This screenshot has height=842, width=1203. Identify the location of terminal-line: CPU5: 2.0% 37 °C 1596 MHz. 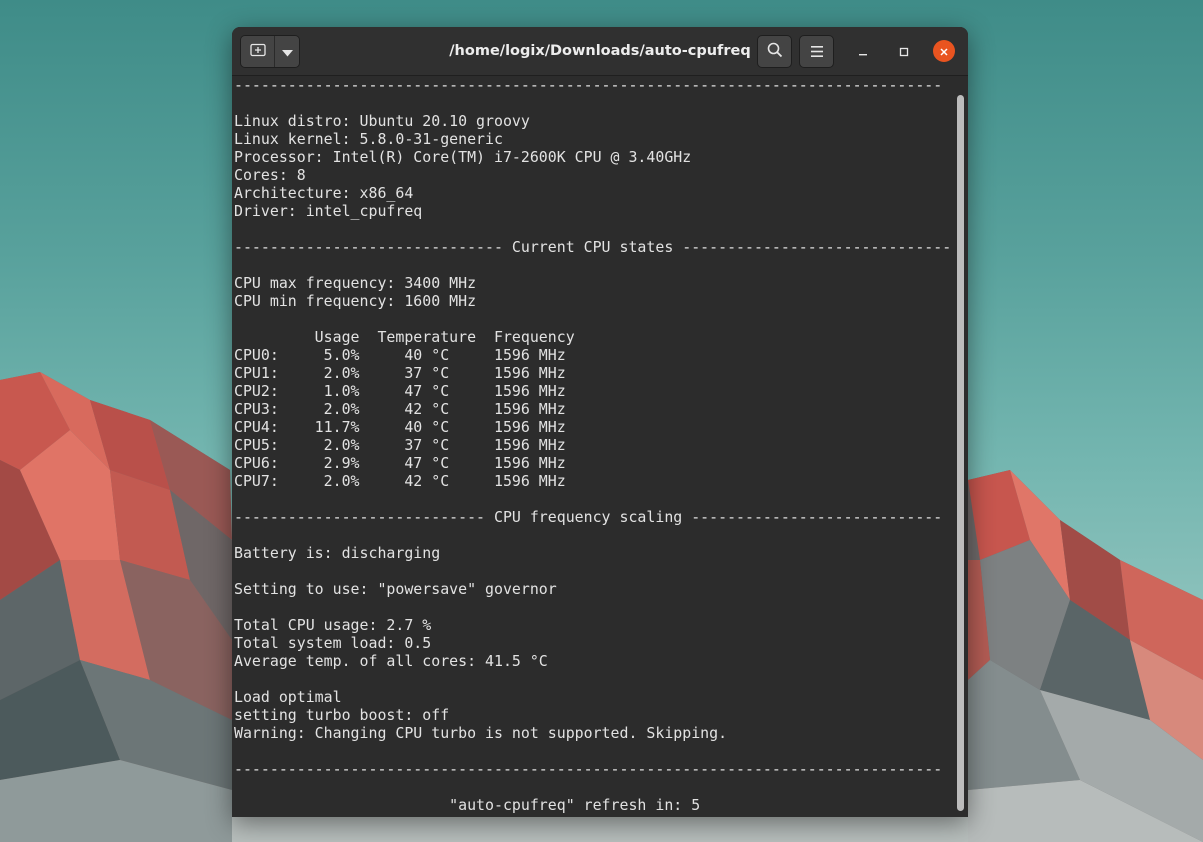
(400, 445).